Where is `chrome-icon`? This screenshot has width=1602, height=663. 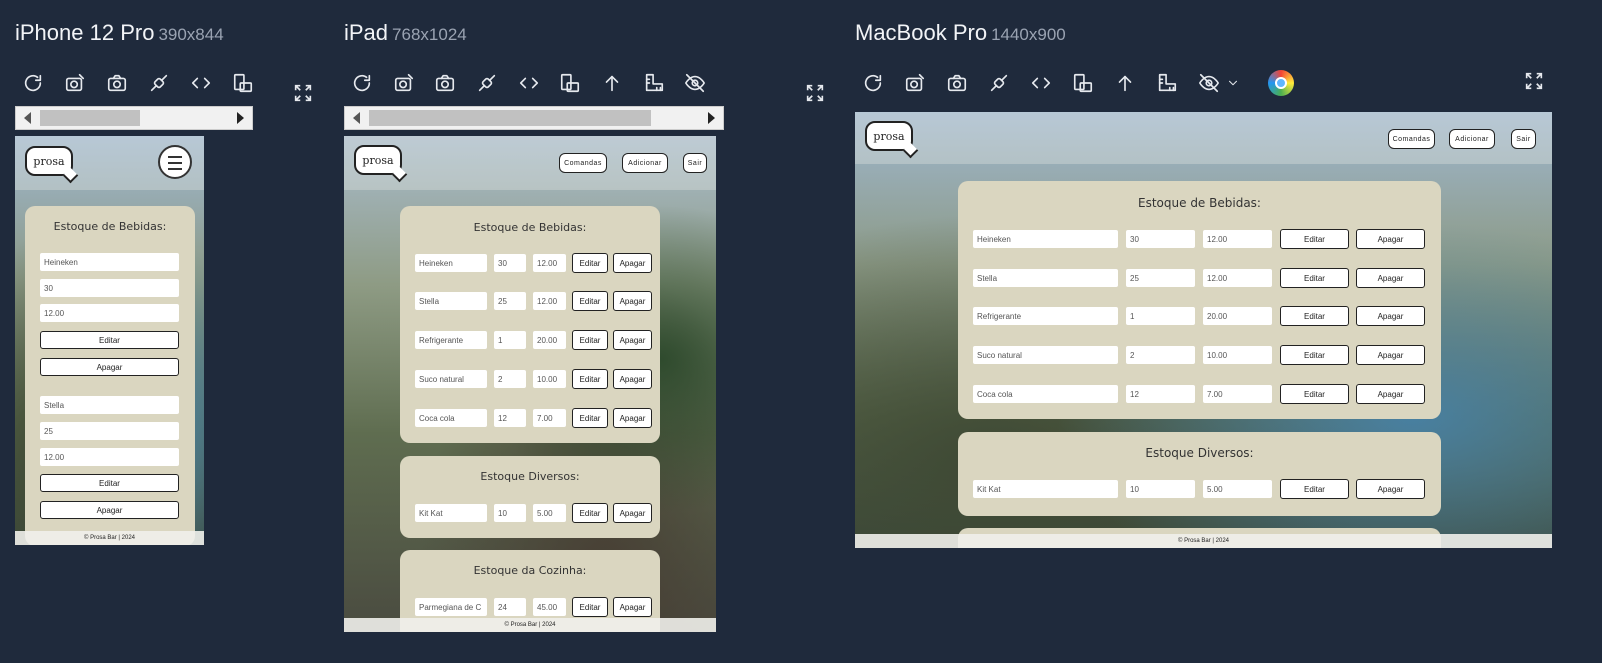
chrome-icon is located at coordinates (1281, 83).